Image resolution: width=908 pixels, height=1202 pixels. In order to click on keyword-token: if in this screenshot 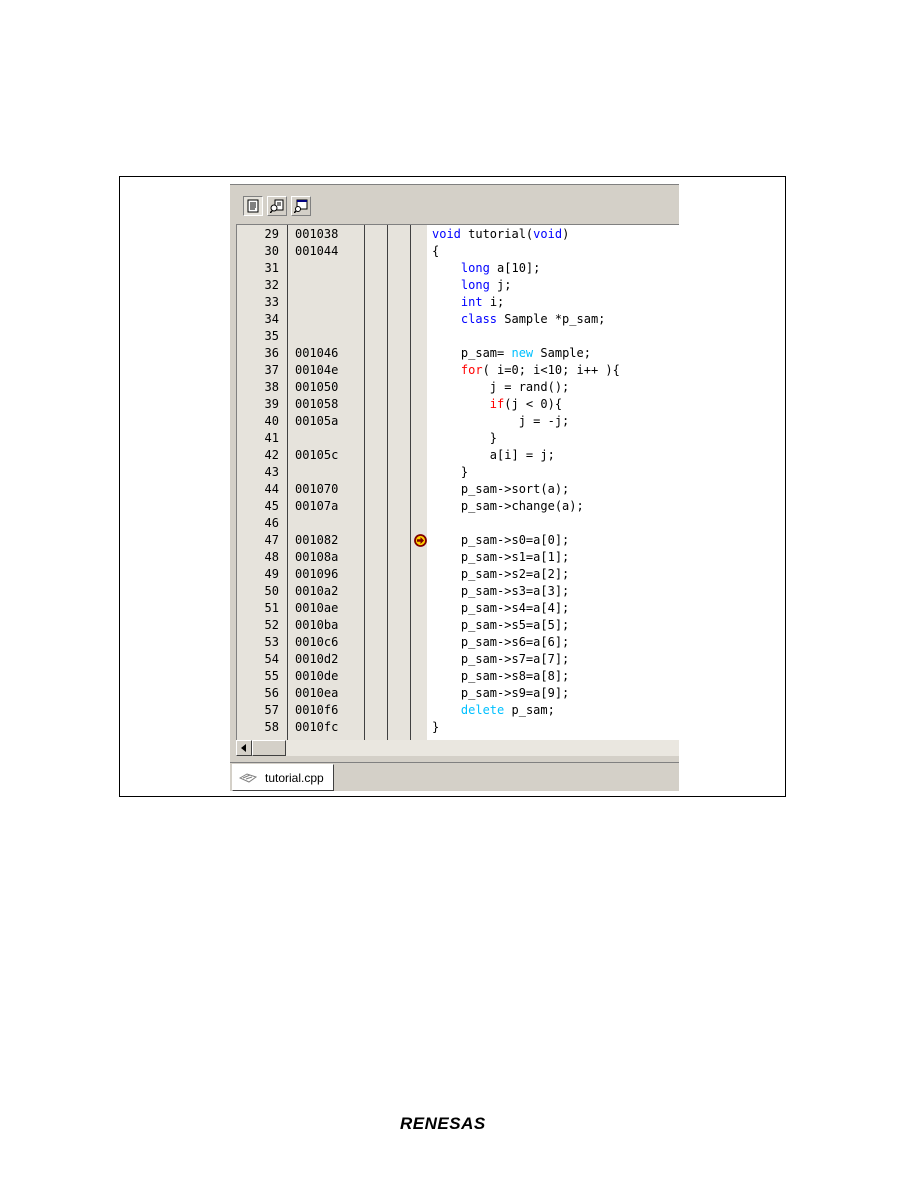, I will do `click(497, 404)`.